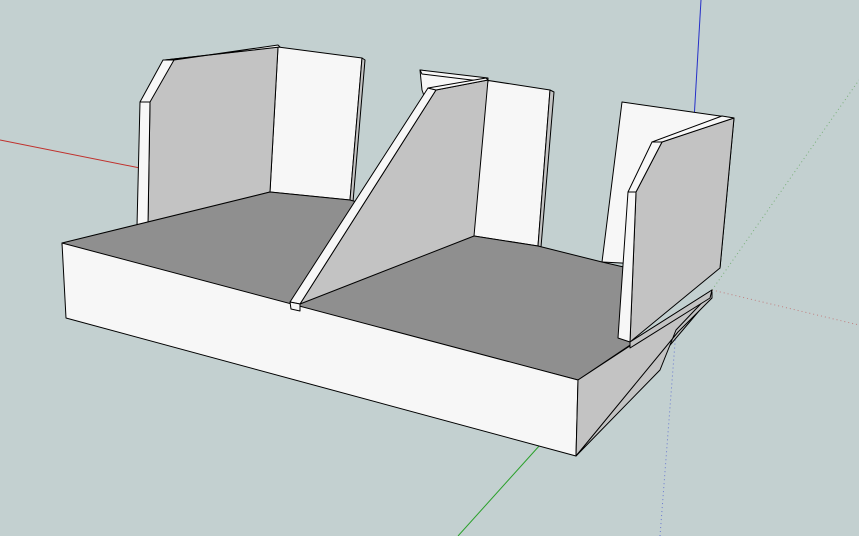  Describe the element at coordinates (697, 60) in the screenshot. I see `blue-axis` at that location.